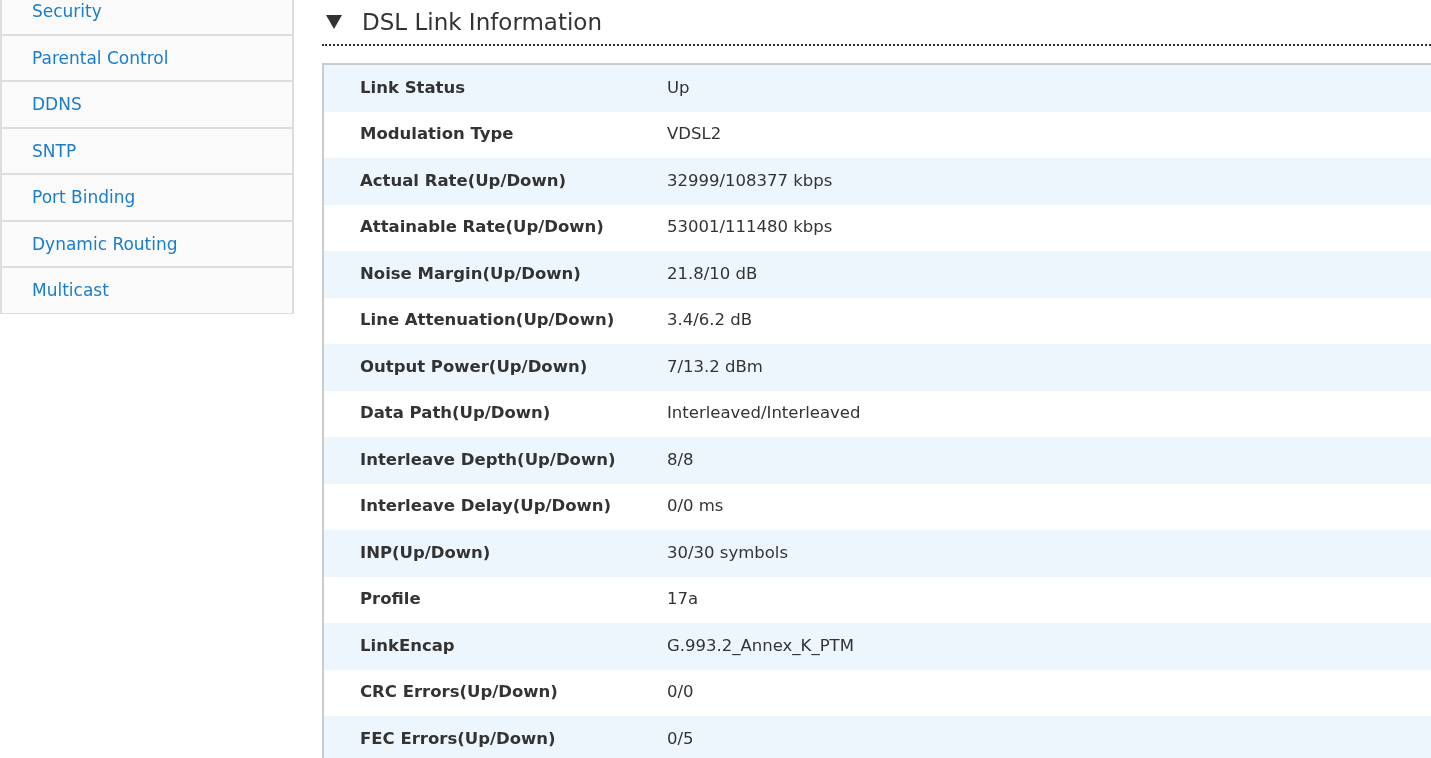 The width and height of the screenshot is (1431, 758). Describe the element at coordinates (147, 104) in the screenshot. I see `sidebar-link: DDNS` at that location.